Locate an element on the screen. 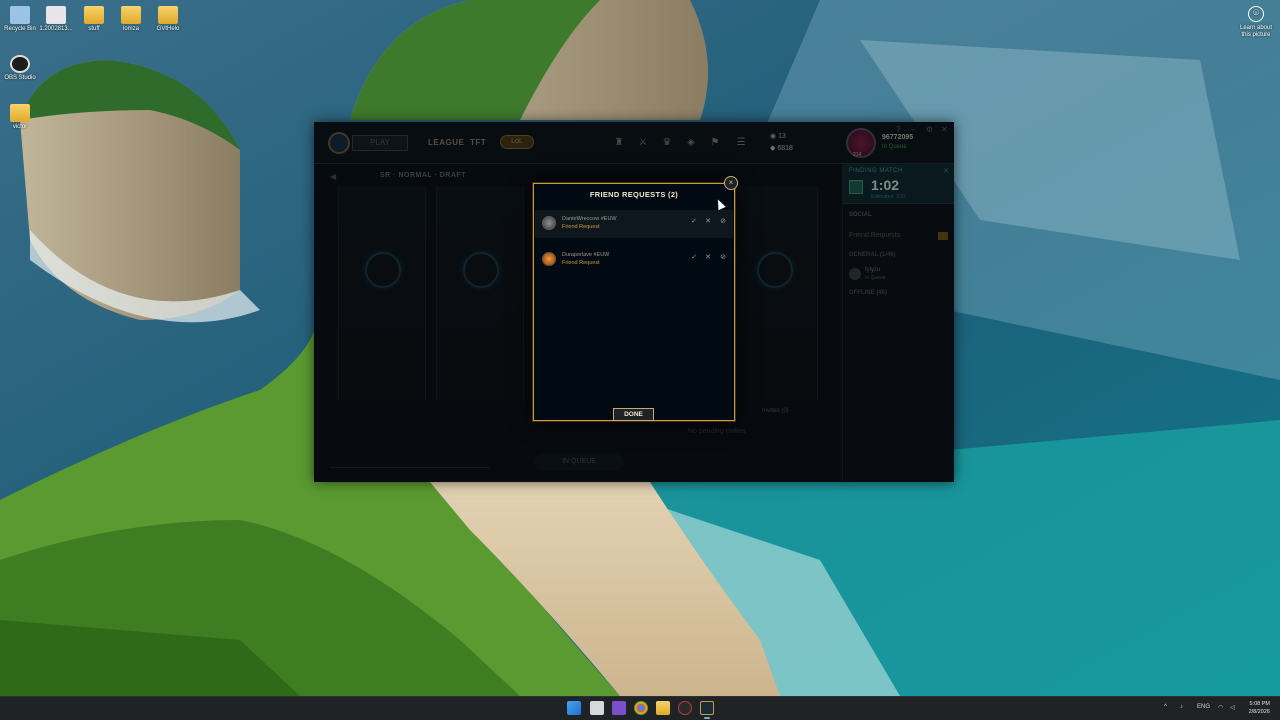 The width and height of the screenshot is (1280, 720). visual-studio-icon is located at coordinates (619, 708).